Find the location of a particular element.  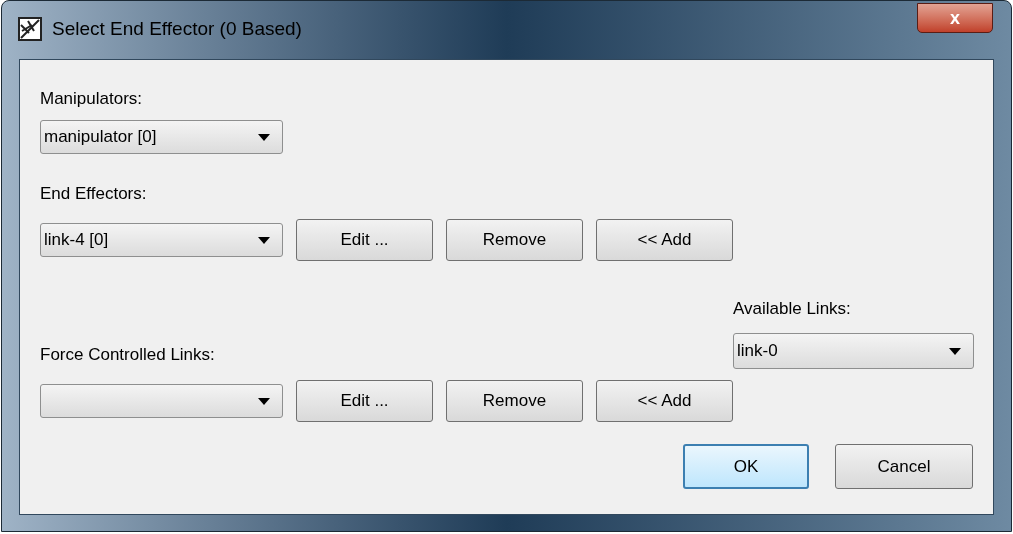

dropdown: link-0 is located at coordinates (853, 351).